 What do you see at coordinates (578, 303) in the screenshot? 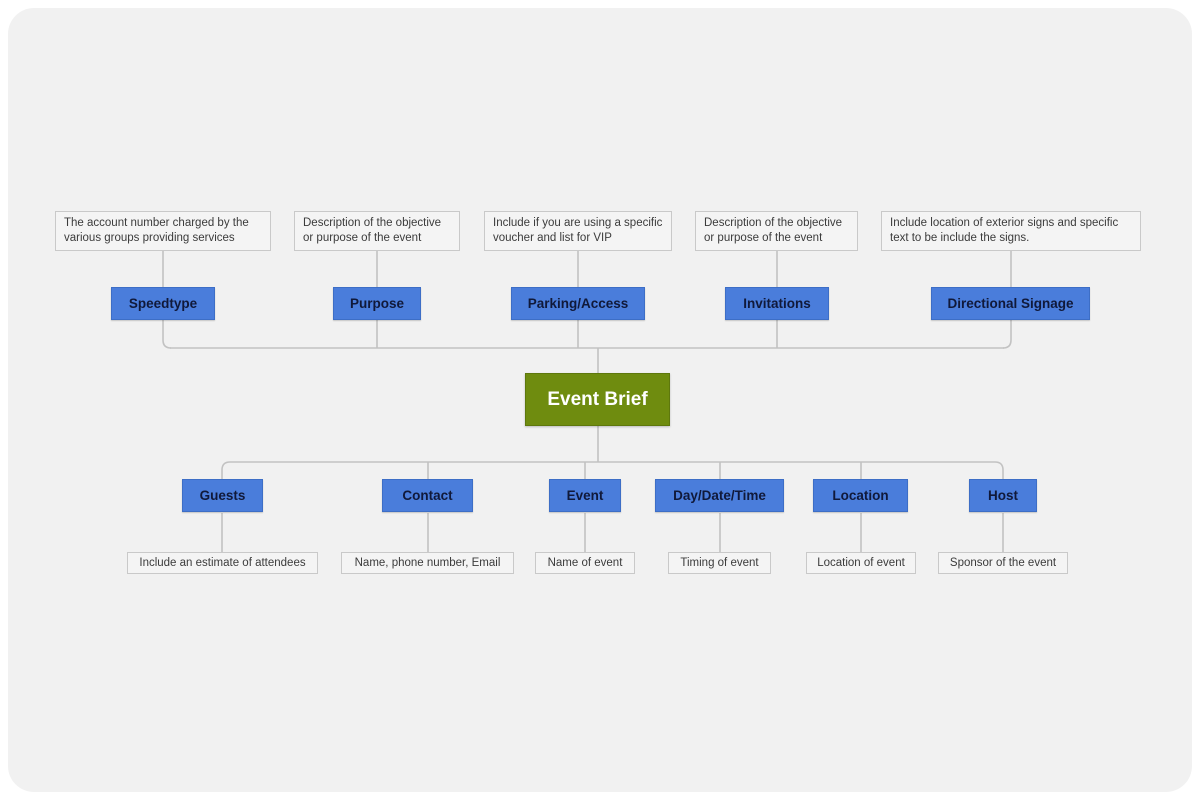
I see `node-parking-access: Parking/Access` at bounding box center [578, 303].